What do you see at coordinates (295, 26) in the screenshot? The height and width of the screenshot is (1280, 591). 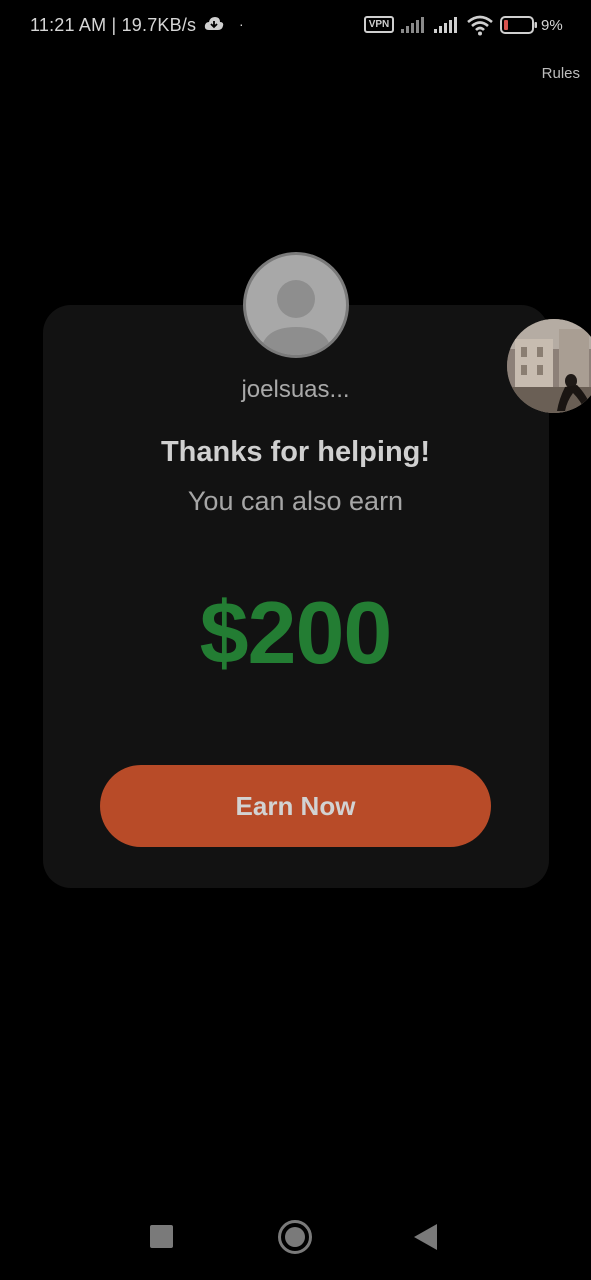 I see `status-bar: 11:21 AM | 19.7KB/s · VPN 9%` at bounding box center [295, 26].